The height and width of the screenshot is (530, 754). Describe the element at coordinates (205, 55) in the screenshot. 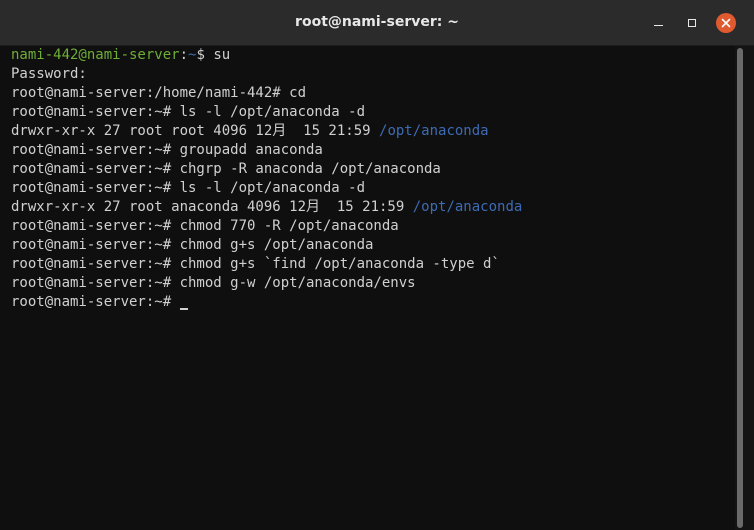

I see `prompt-end: $` at that location.